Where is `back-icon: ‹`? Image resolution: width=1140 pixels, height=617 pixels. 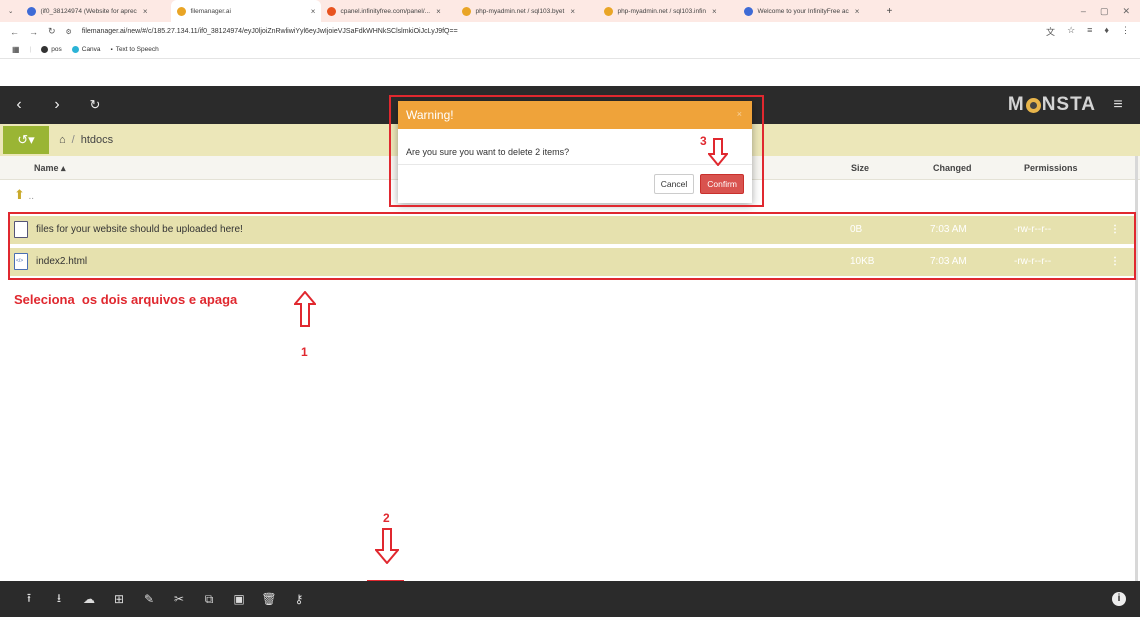 back-icon: ‹ is located at coordinates (19, 105).